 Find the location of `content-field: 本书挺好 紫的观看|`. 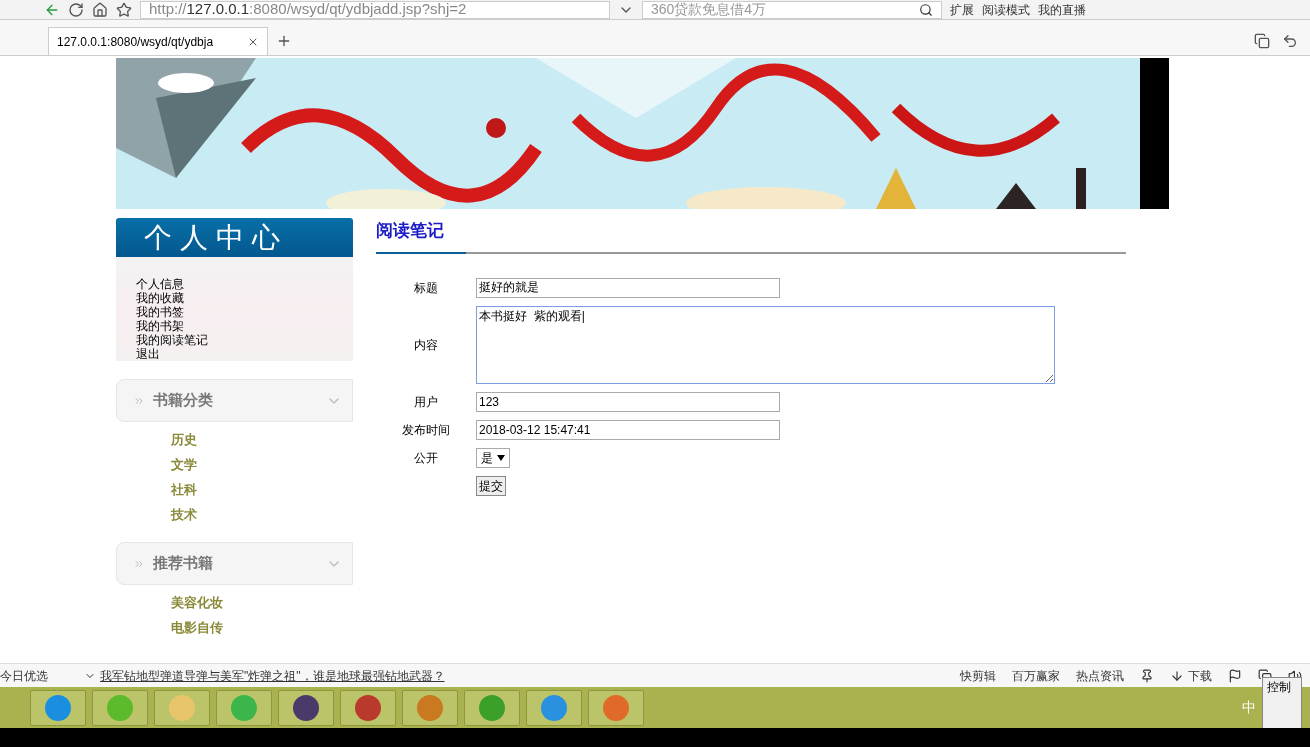

content-field: 本书挺好 紫的观看| is located at coordinates (765, 344).